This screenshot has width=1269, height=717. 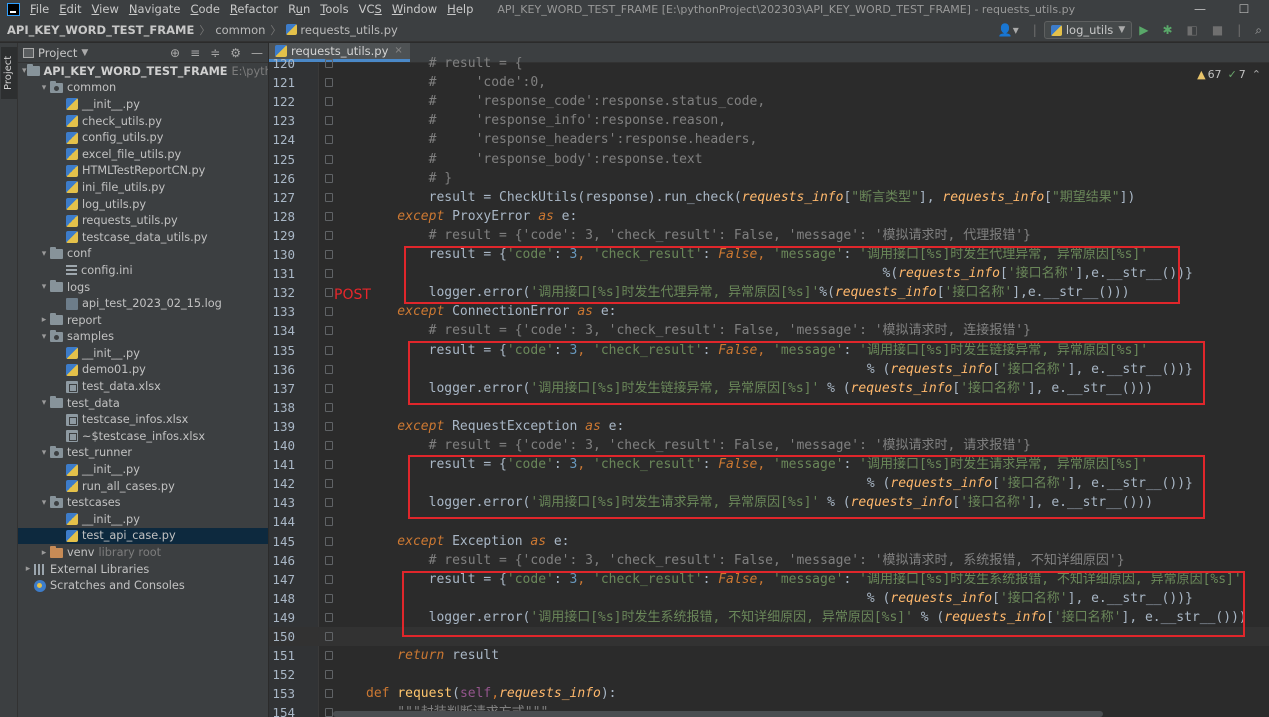 I want to click on menu-item: Tools, so click(x=334, y=9).